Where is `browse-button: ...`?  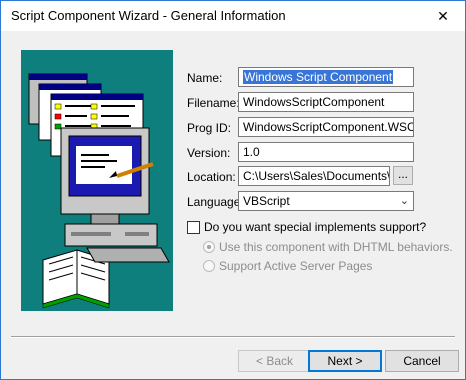
browse-button: ... is located at coordinates (403, 175).